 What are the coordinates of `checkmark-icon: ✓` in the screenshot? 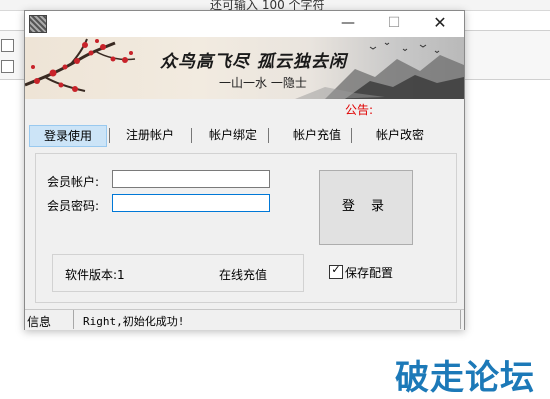 It's located at (336, 269).